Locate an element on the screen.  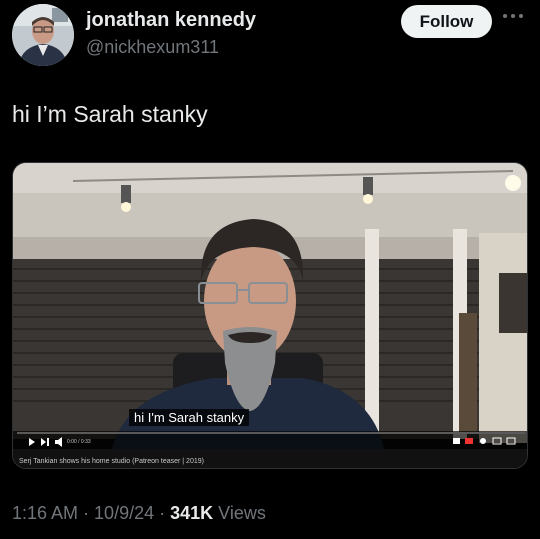
more-options-button is located at coordinates (513, 16).